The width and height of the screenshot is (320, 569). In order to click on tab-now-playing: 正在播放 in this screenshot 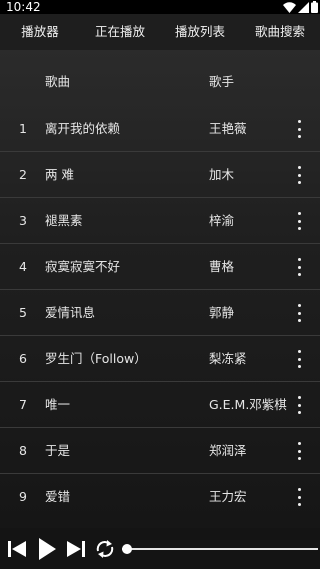, I will do `click(120, 32)`.